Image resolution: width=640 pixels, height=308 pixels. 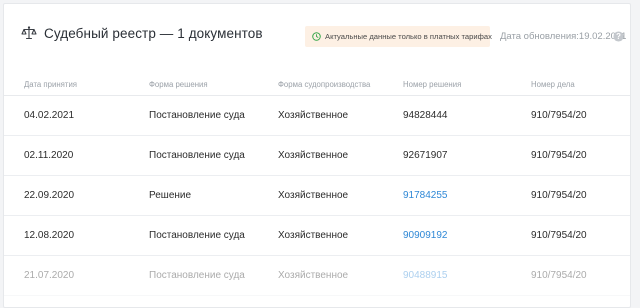 What do you see at coordinates (178, 84) in the screenshot?
I see `column-header-form: Форма решения` at bounding box center [178, 84].